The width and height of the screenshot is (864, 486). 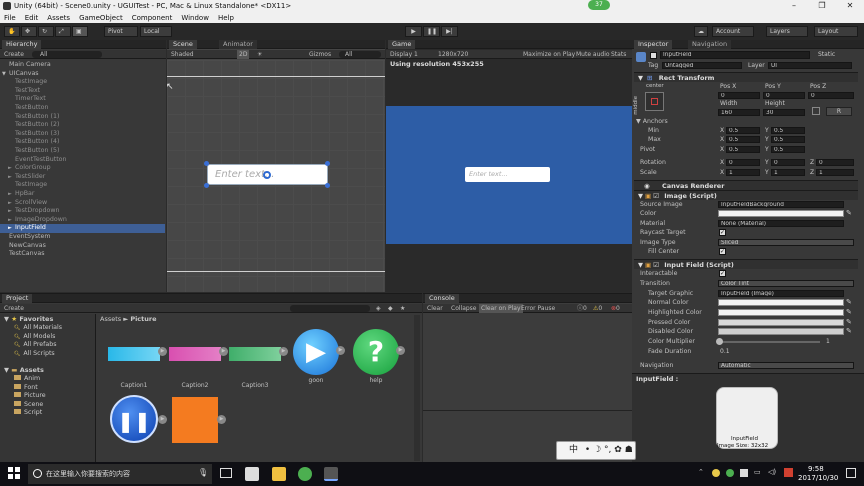 I want to click on tab-project: Project, so click(x=17, y=298).